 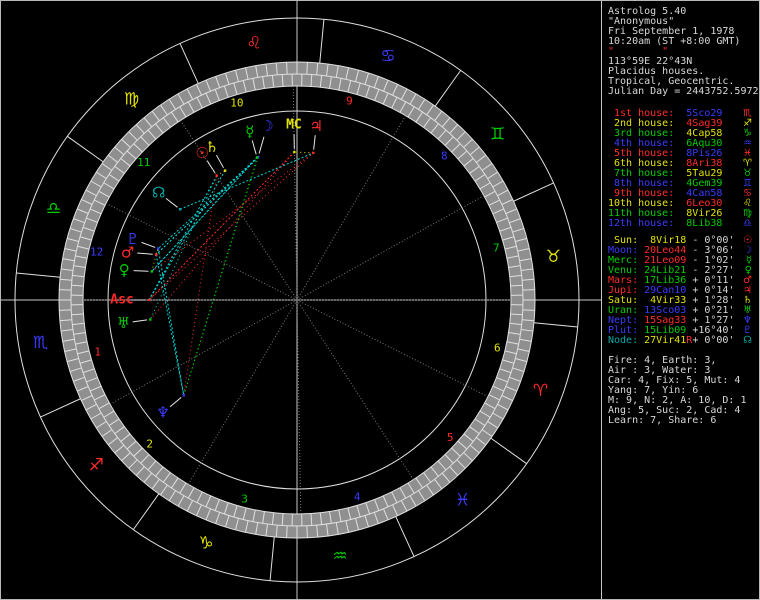 What do you see at coordinates (662, 420) in the screenshot?
I see `tally-line: Learn: 7, Share: 6` at bounding box center [662, 420].